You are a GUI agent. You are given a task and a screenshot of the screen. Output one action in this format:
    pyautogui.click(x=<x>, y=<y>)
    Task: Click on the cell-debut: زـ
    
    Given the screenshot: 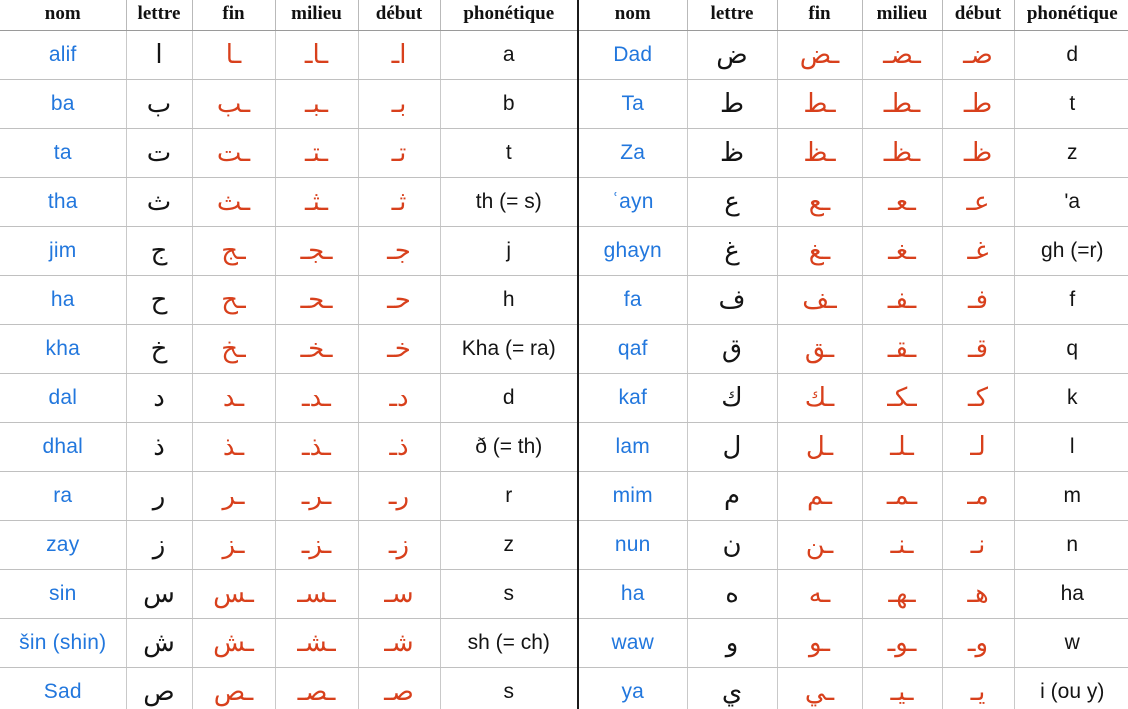 What is the action you would take?
    pyautogui.click(x=399, y=545)
    